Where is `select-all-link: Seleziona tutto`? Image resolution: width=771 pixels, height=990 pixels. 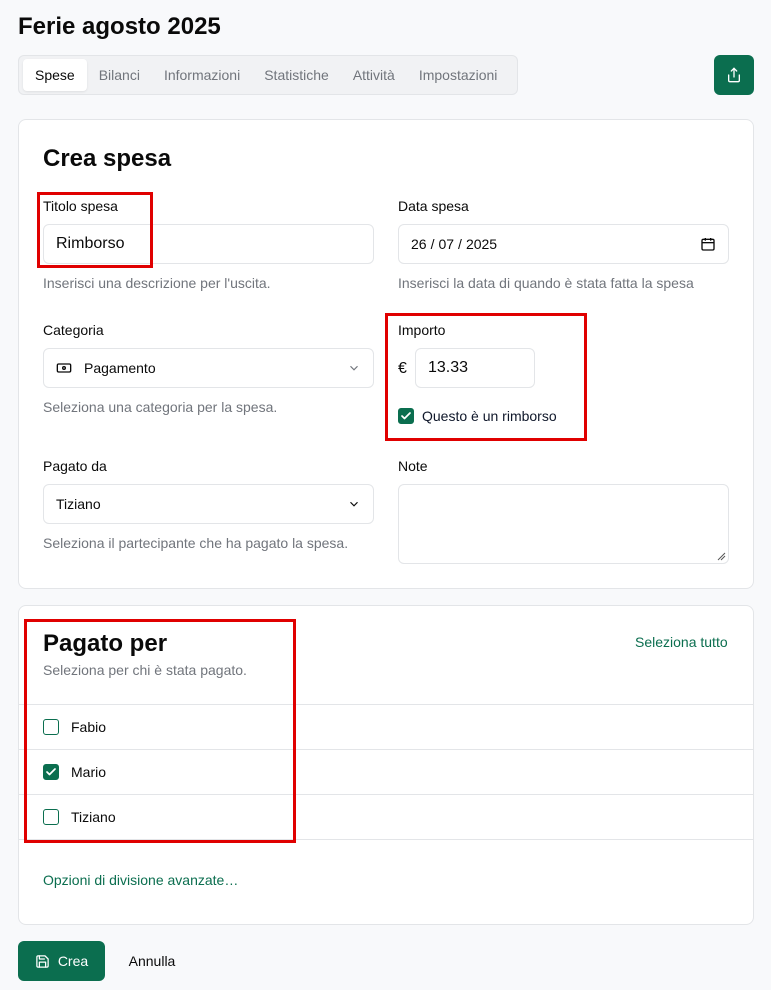 select-all-link: Seleziona tutto is located at coordinates (681, 642).